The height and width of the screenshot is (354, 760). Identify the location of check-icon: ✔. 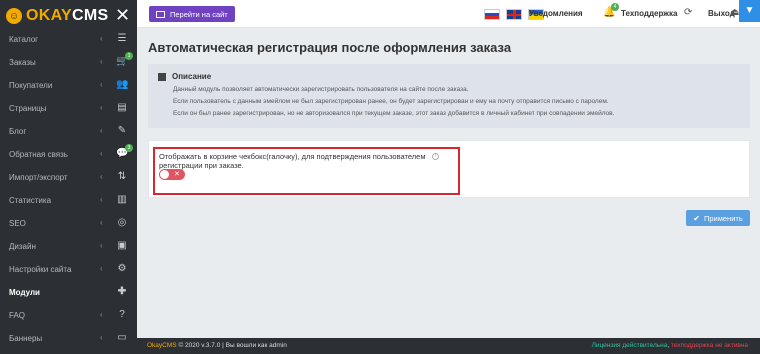
(696, 218).